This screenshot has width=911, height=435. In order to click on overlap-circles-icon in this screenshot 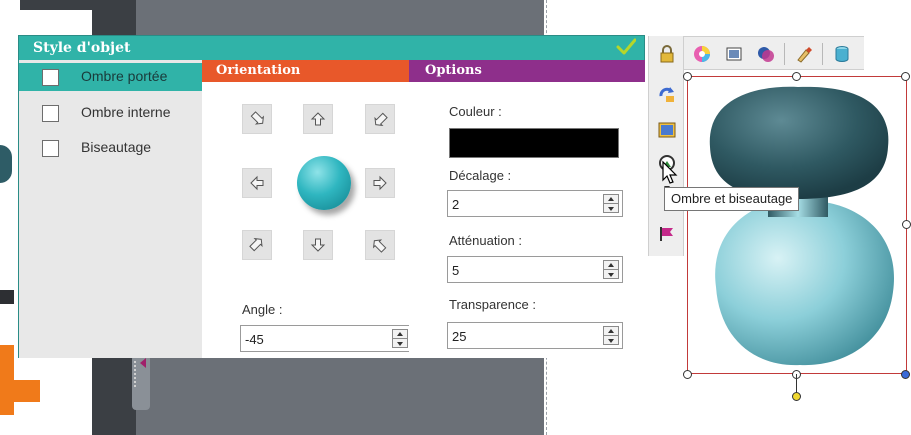, I will do `click(766, 54)`.